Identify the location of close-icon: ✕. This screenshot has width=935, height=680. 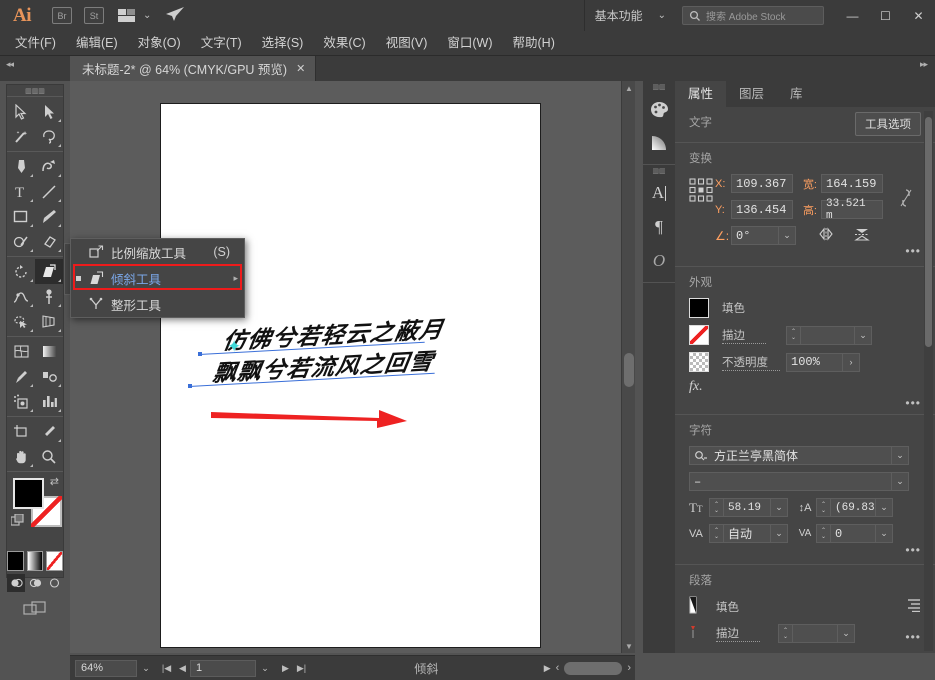
(300, 68).